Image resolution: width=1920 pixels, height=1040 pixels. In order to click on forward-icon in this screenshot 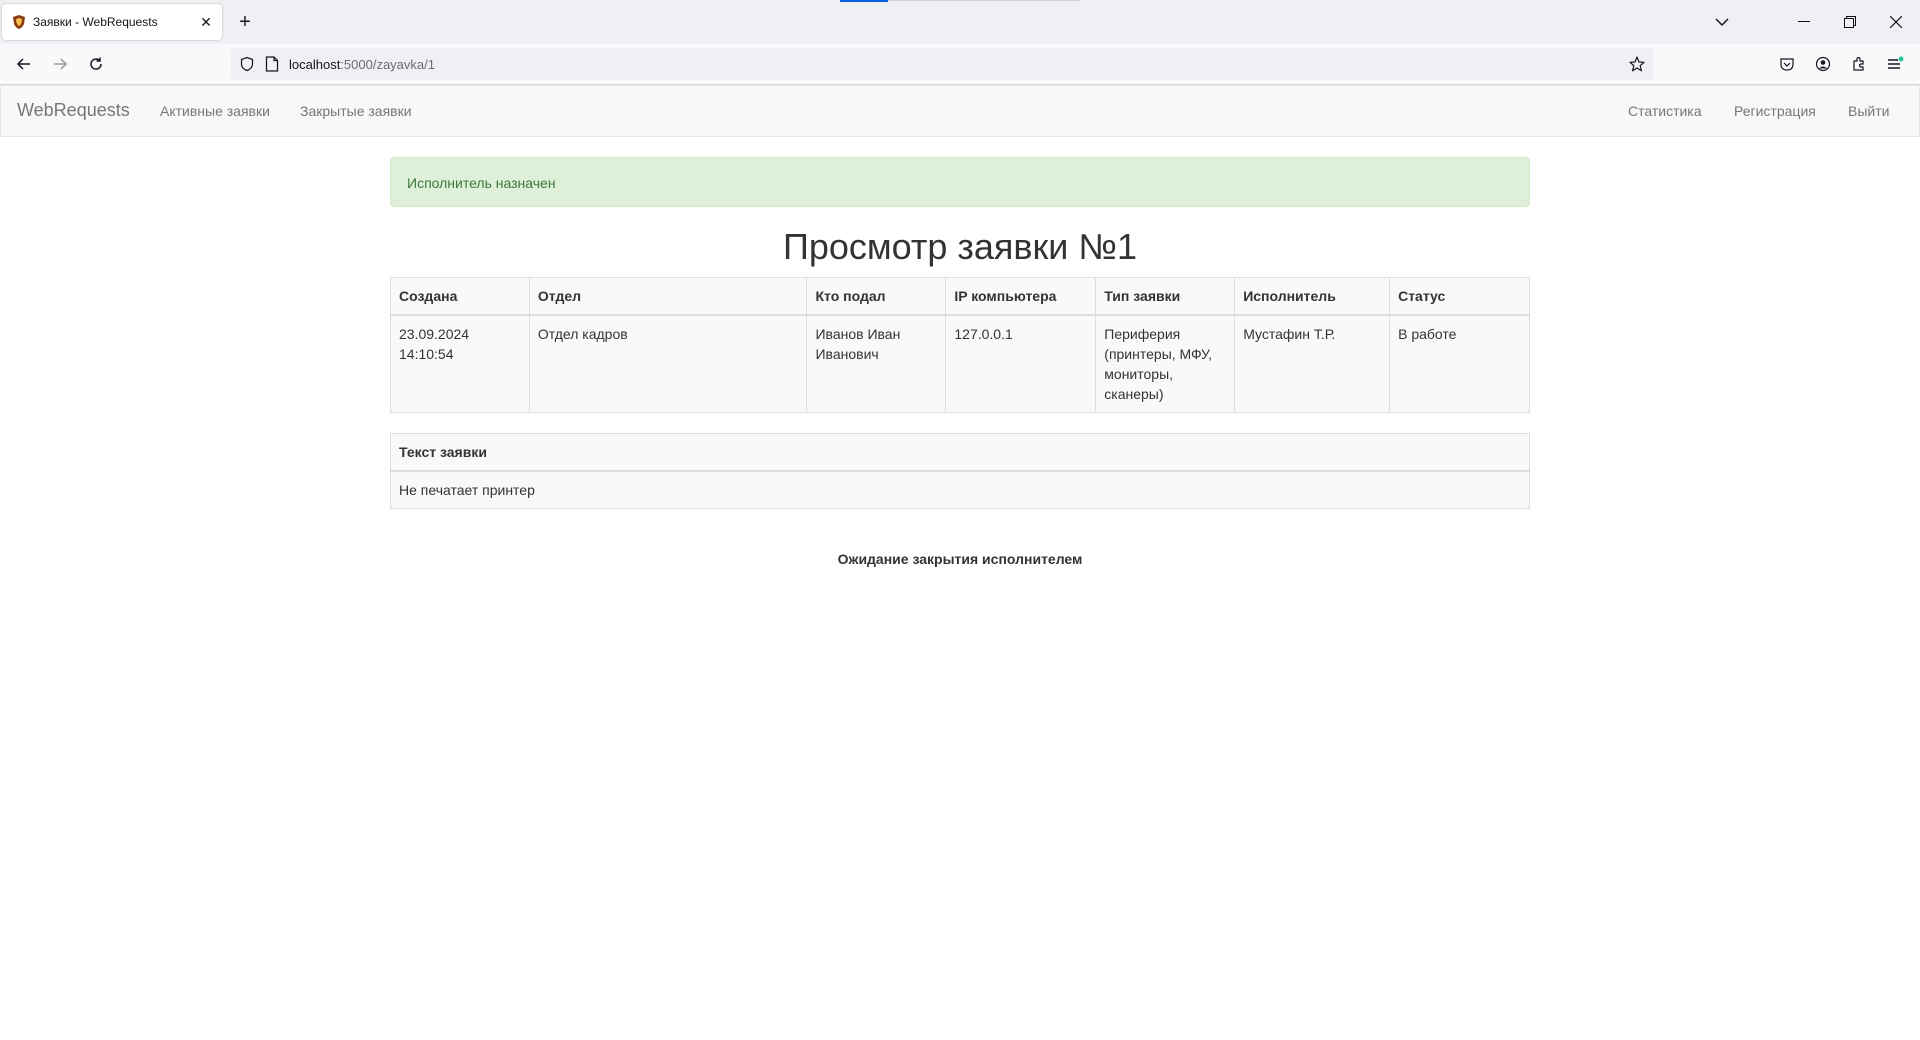, I will do `click(60, 64)`.